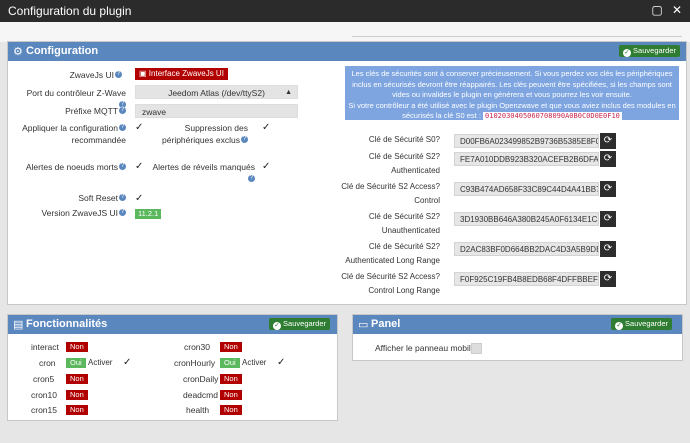 The image size is (690, 443). I want to click on key-s2-access-input: C93B474AD658F33C89C44D4A41BB7099, so click(526, 189).